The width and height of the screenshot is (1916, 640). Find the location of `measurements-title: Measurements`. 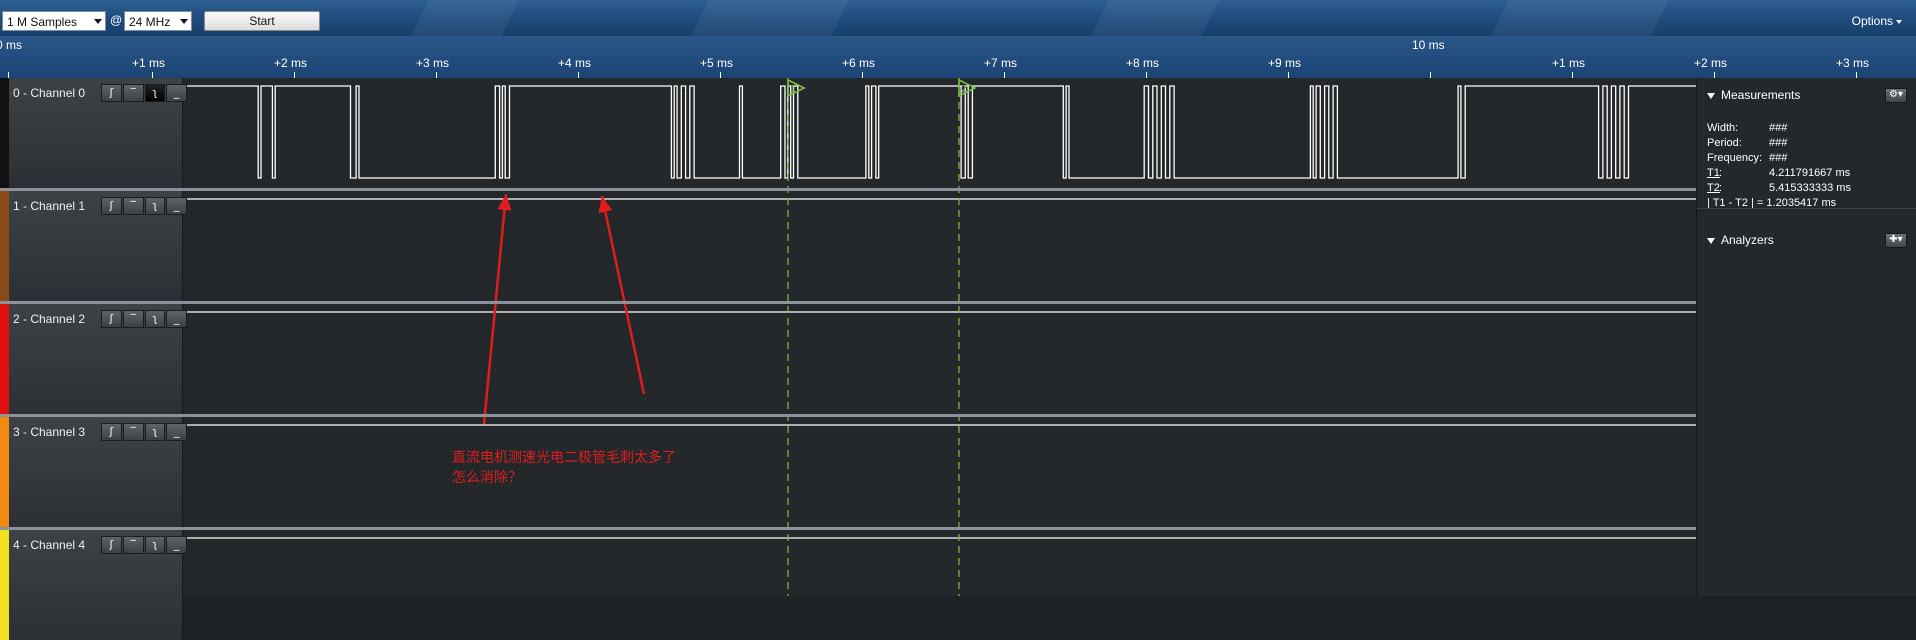

measurements-title: Measurements is located at coordinates (1761, 95).